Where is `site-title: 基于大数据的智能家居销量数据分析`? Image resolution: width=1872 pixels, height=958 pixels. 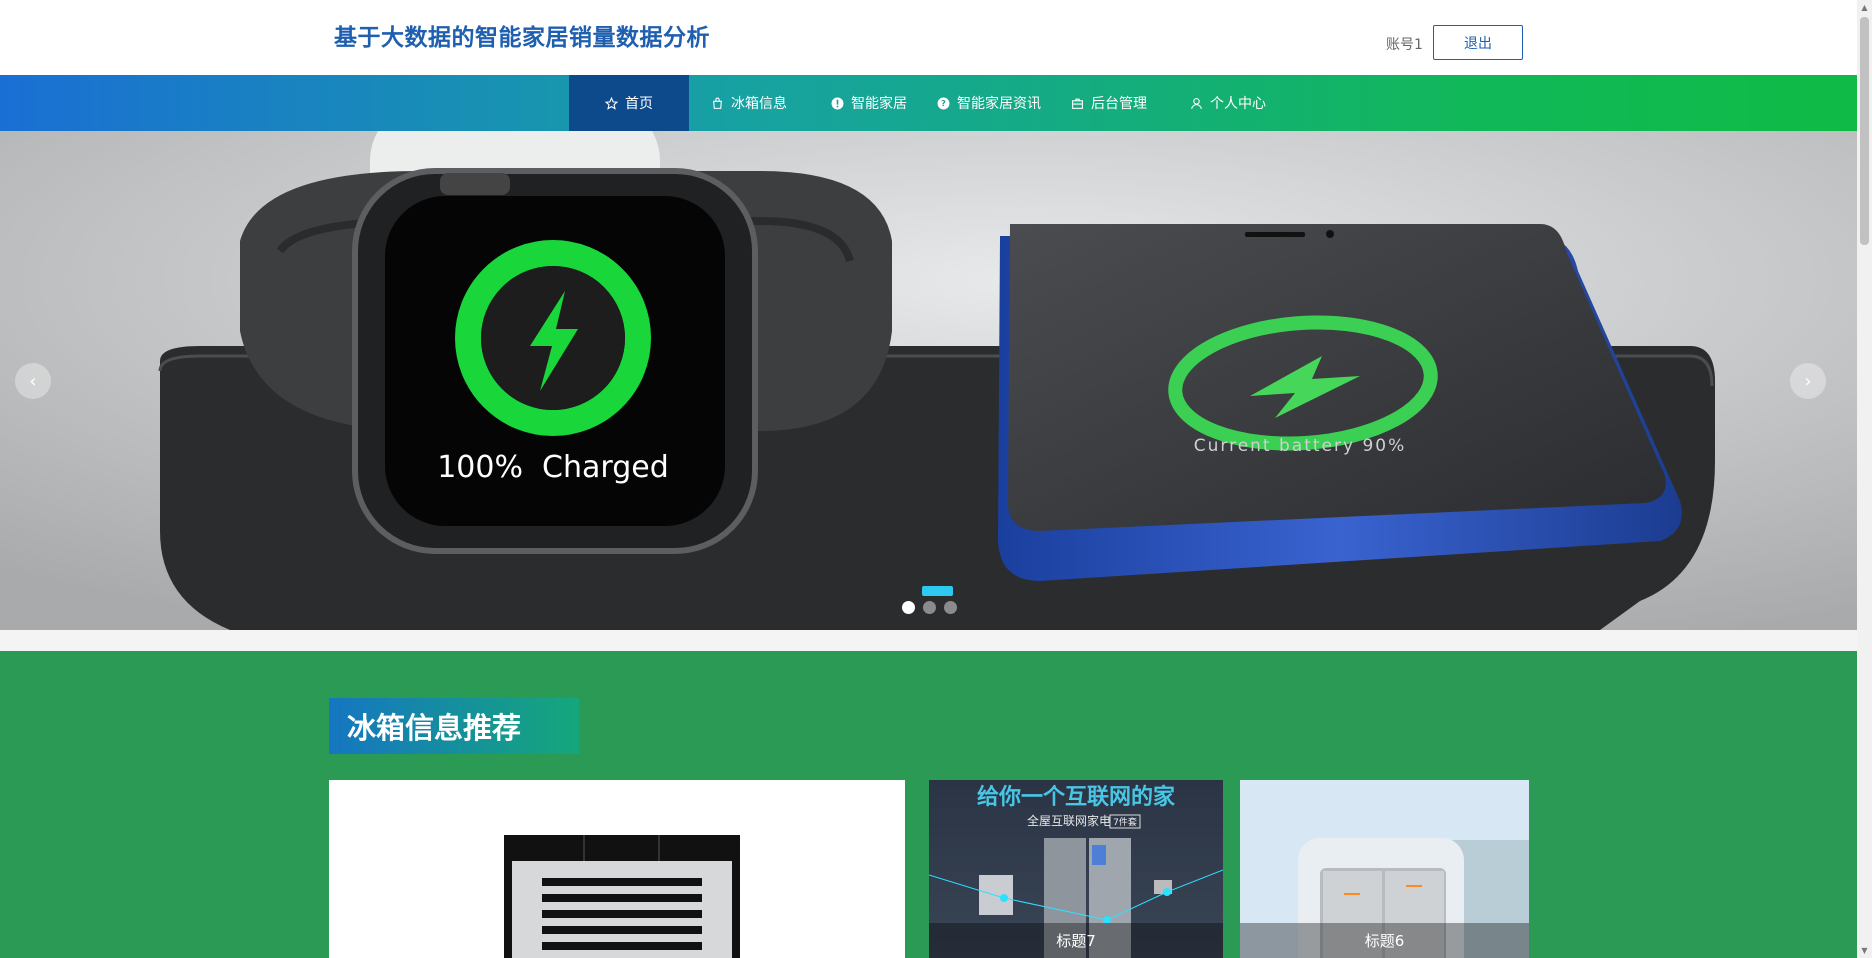 site-title: 基于大数据的智能家居销量数据分析 is located at coordinates (522, 38).